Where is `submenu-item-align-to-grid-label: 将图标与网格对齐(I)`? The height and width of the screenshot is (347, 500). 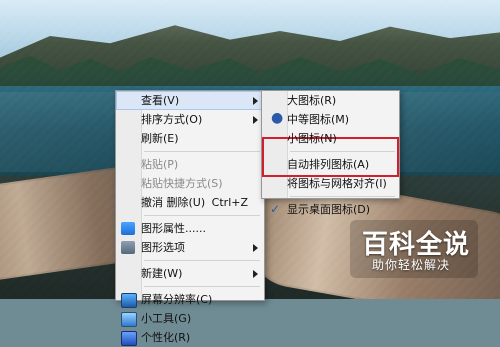
submenu-item-align-to-grid-label: 将图标与网格对齐(I) is located at coordinates (337, 183).